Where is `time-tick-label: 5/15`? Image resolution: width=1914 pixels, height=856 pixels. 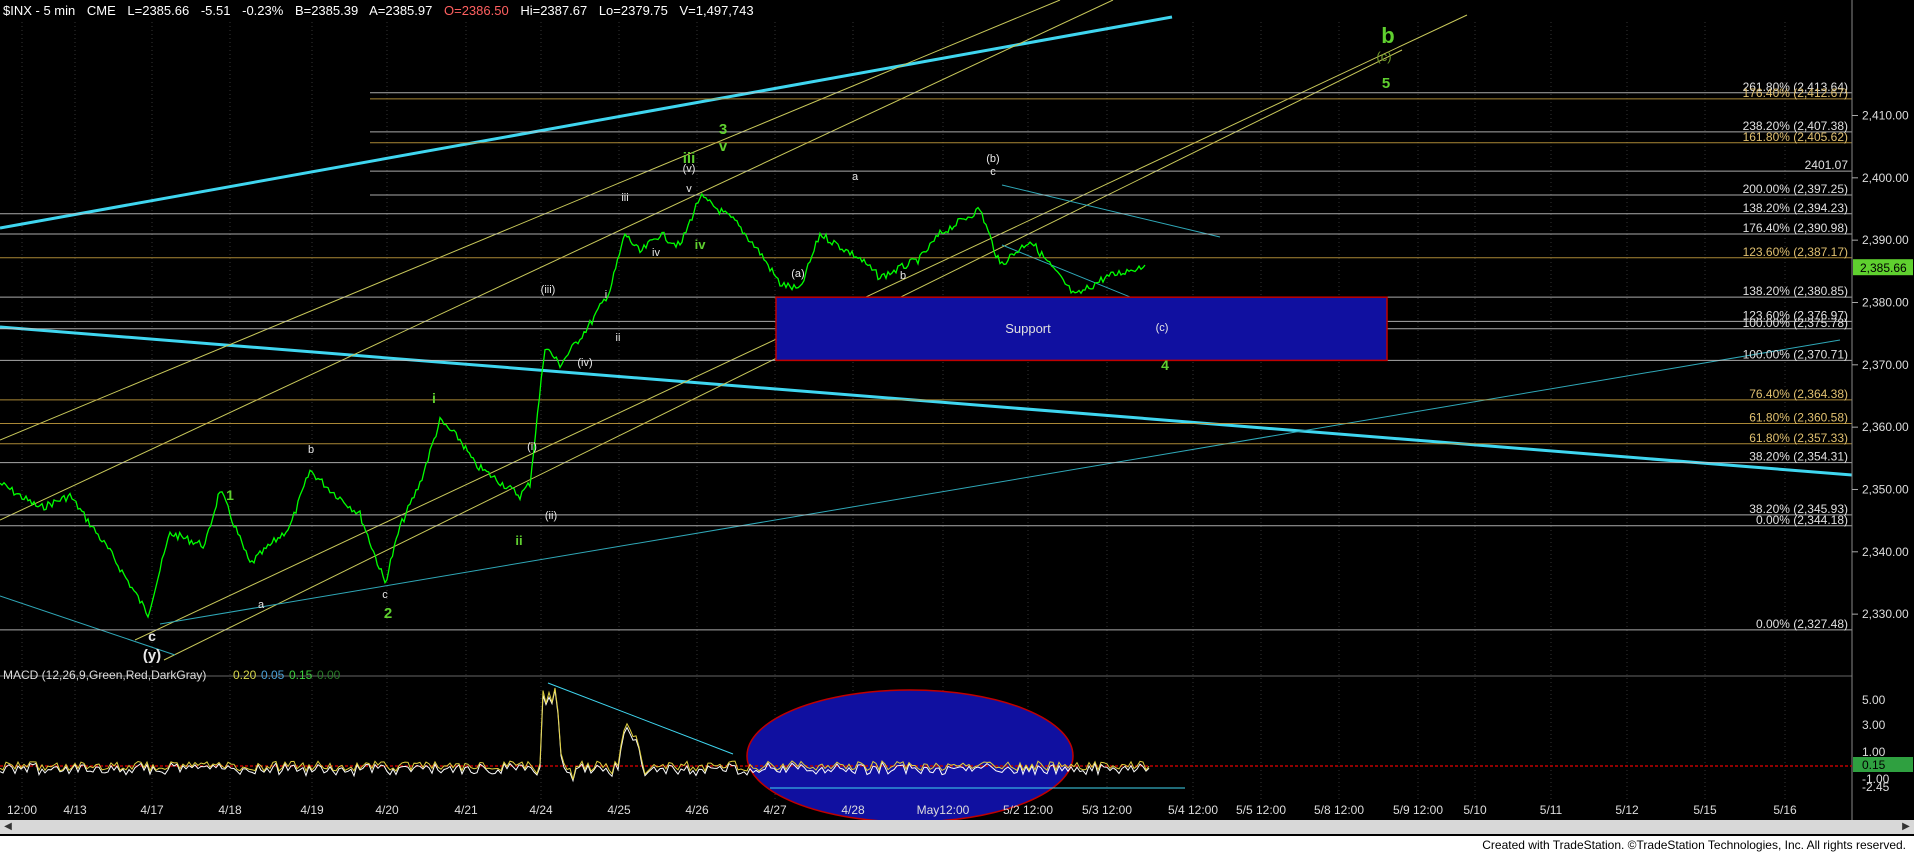
time-tick-label: 5/15 is located at coordinates (1705, 810).